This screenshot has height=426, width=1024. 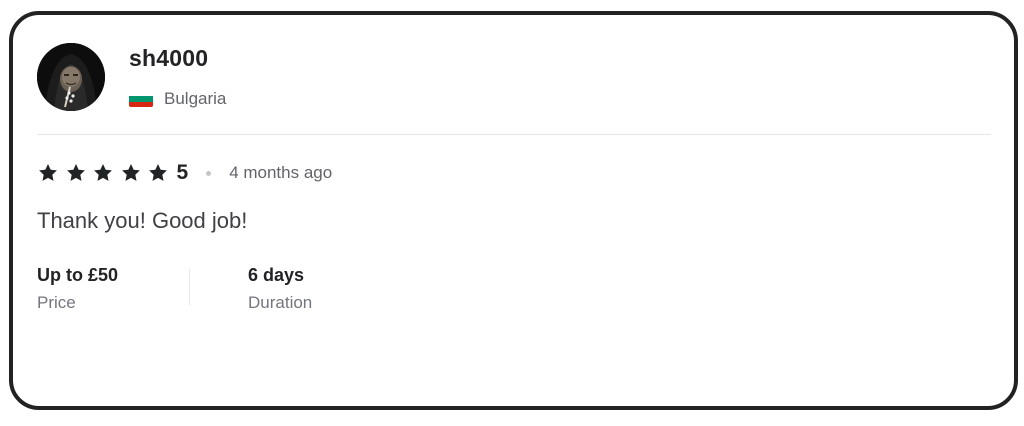 I want to click on reviewer-country: Bulgaria, so click(x=177, y=99).